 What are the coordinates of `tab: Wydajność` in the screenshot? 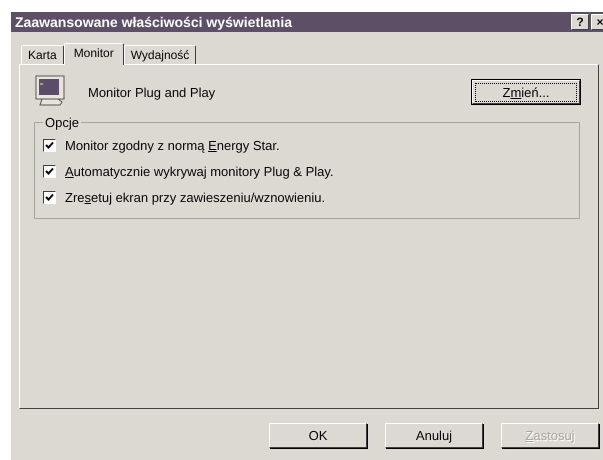 It's located at (160, 54).